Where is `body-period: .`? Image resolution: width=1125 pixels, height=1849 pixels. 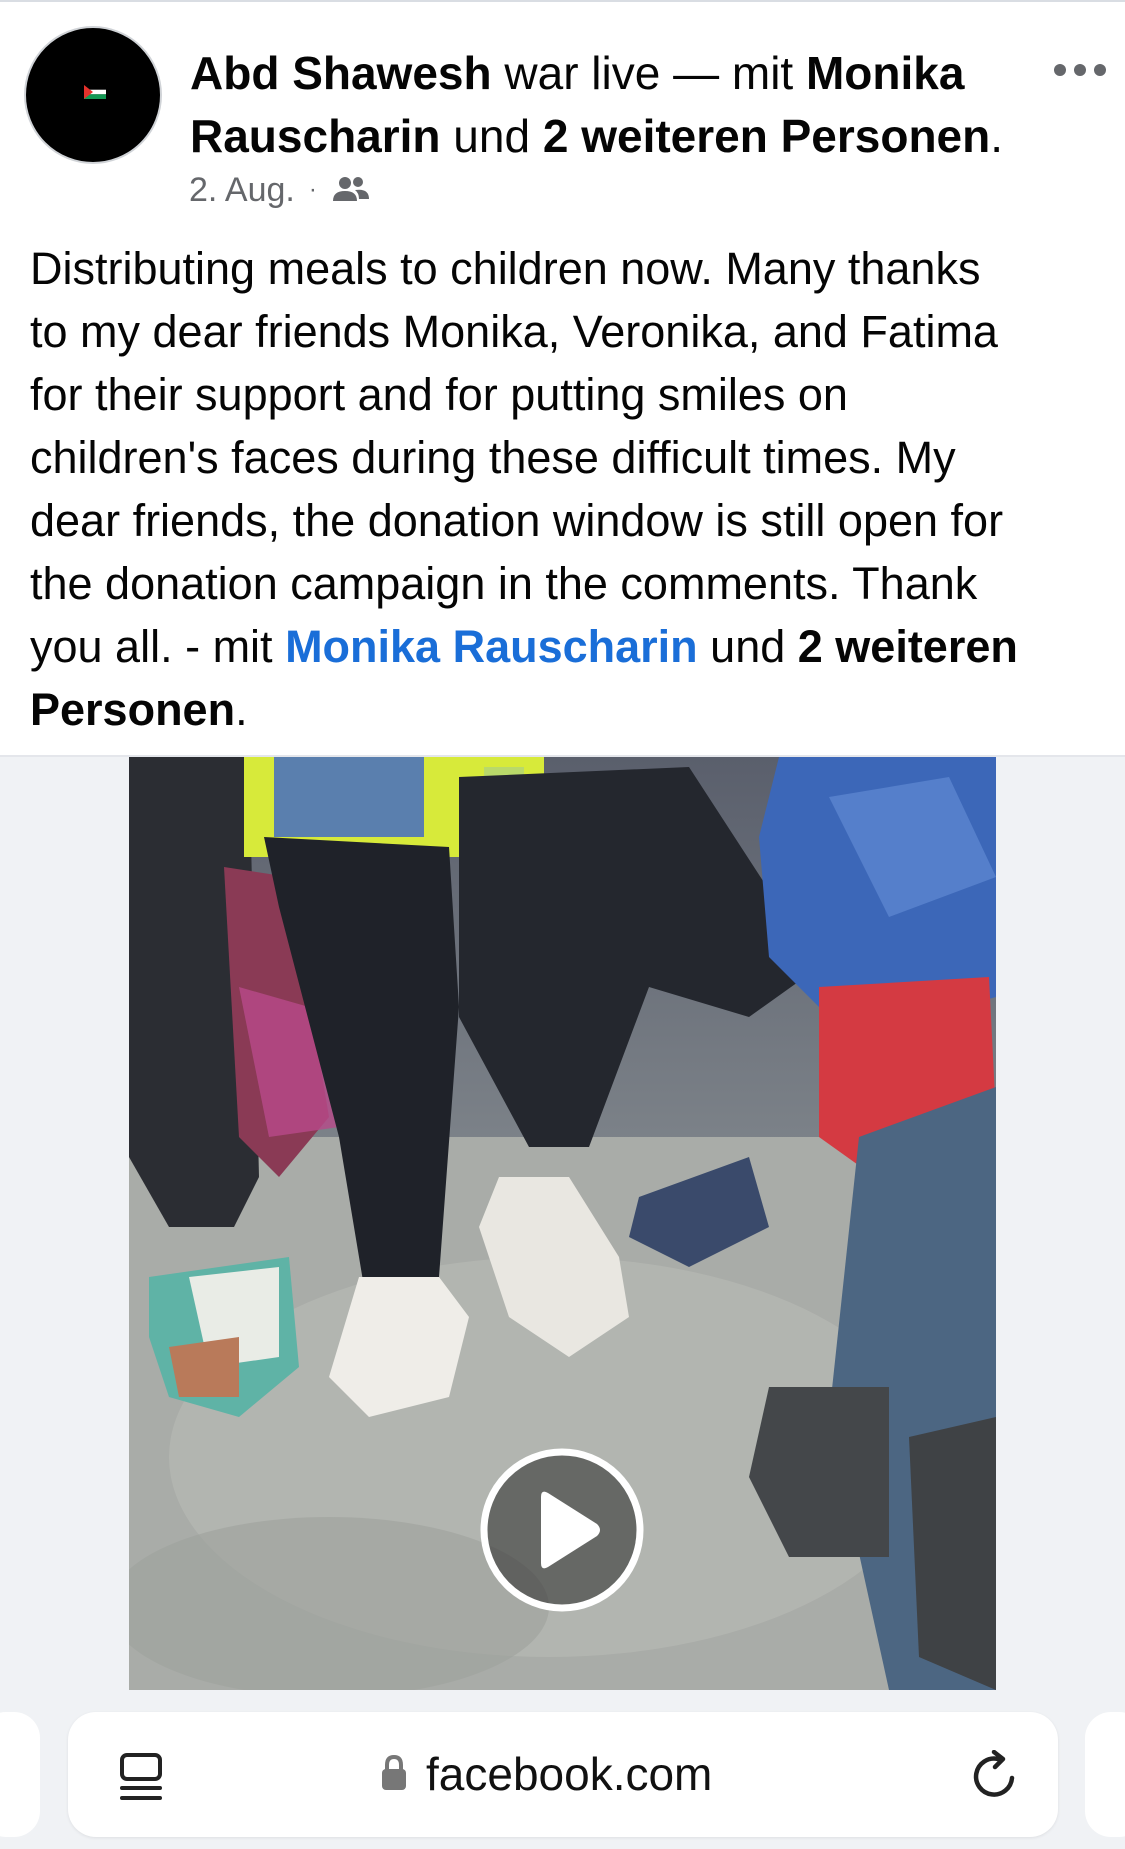
body-period: . is located at coordinates (241, 709).